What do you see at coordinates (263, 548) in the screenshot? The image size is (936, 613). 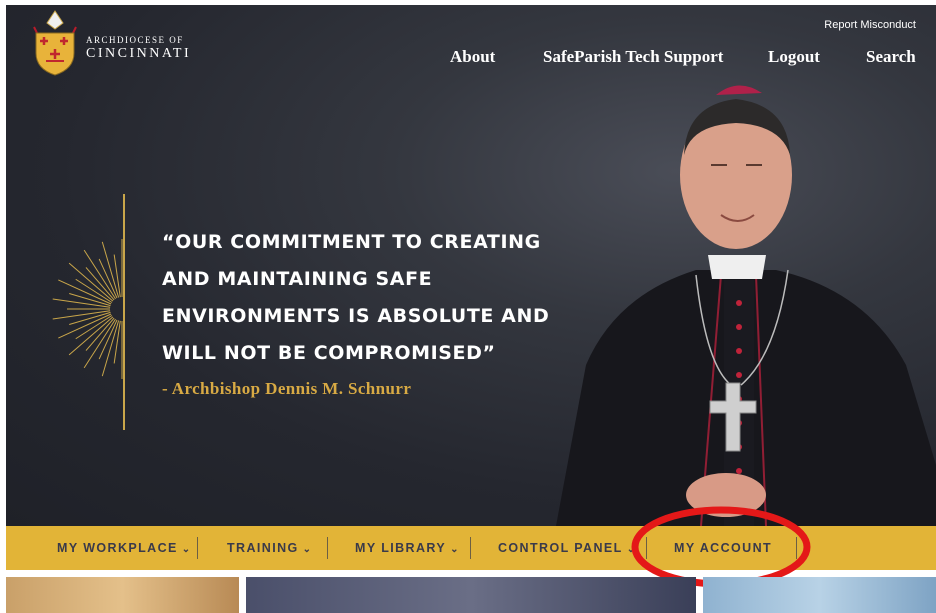 I see `subnav-label: TRAINING` at bounding box center [263, 548].